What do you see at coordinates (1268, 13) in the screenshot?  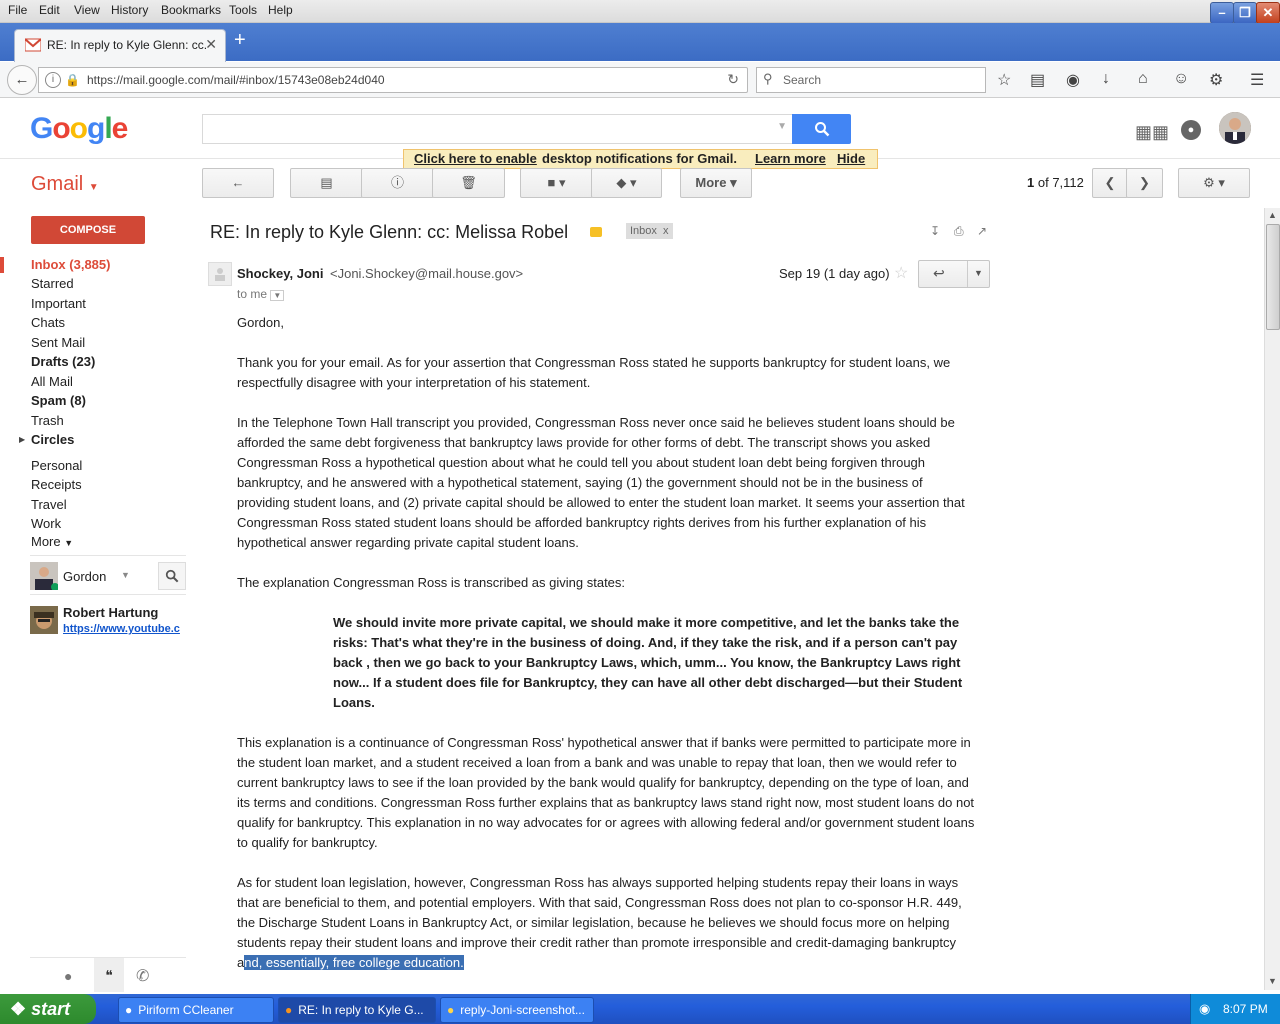 I see `close-window-button: ✕` at bounding box center [1268, 13].